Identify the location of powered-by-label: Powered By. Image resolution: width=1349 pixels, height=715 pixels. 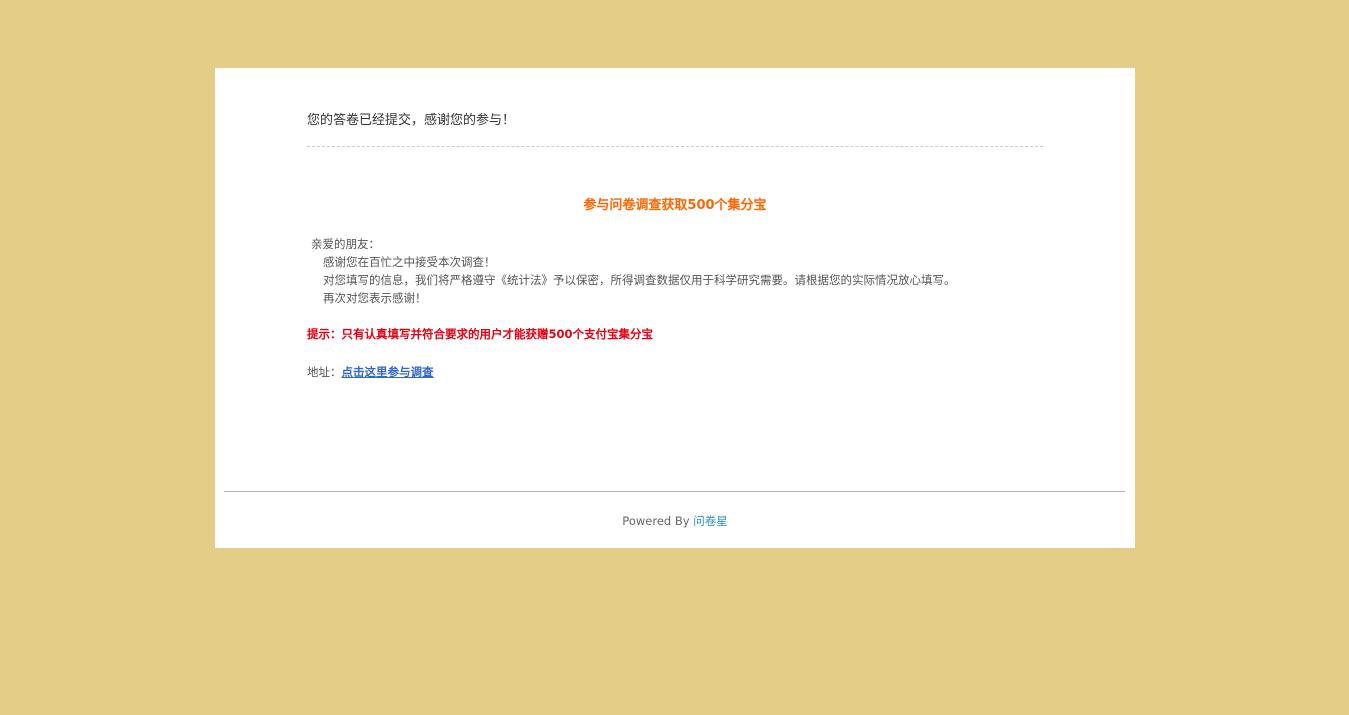
(656, 521).